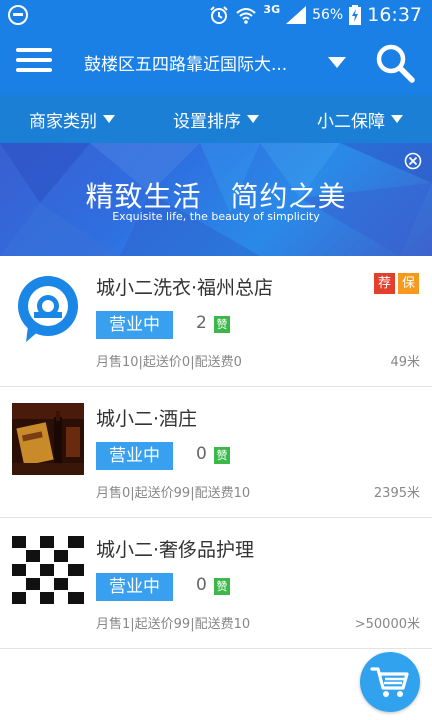  I want to click on store-meta: 月售0|起送价99|配送费10, so click(173, 493).